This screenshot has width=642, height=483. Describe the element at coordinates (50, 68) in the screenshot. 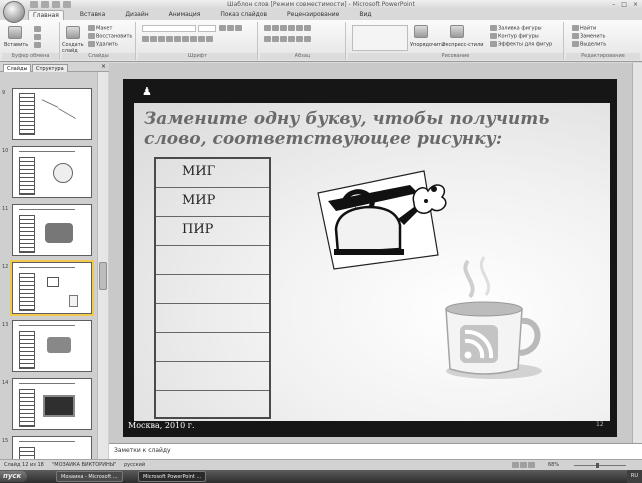

I see `tab-outline: Структура` at that location.